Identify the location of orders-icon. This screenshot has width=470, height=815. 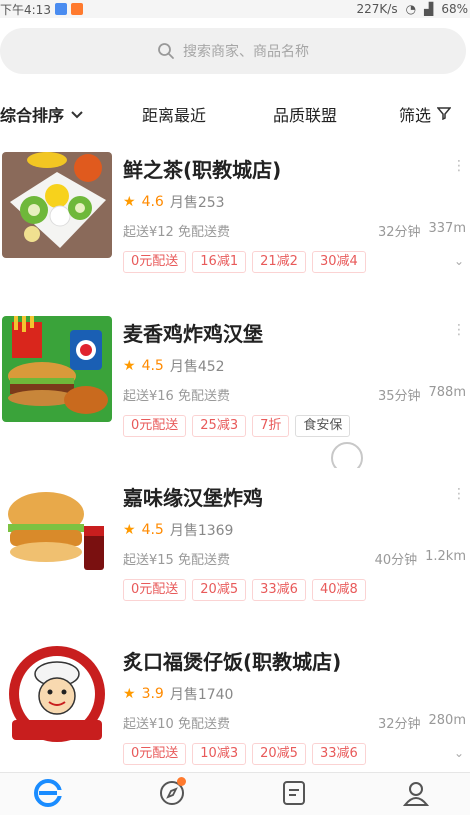
(294, 795).